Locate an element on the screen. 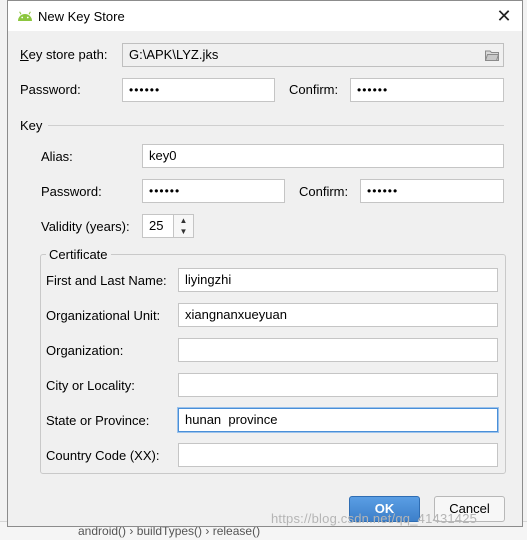  key-confirm-label: Confirm: is located at coordinates (324, 191).